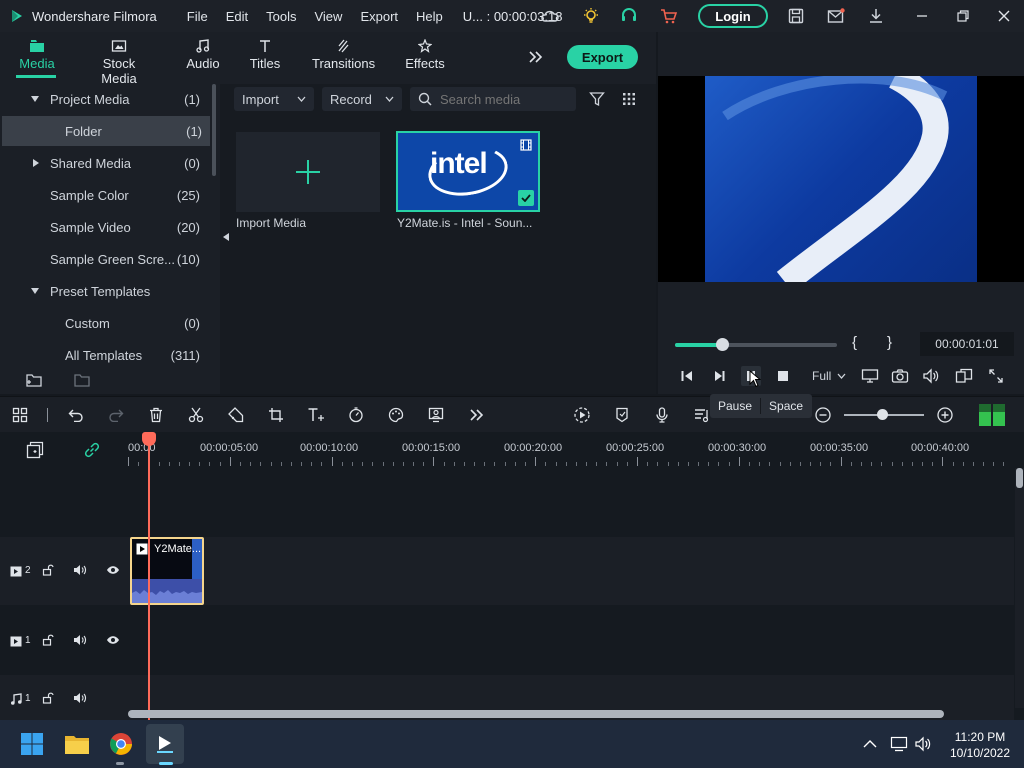 The height and width of the screenshot is (768, 1024). I want to click on stop-icon, so click(783, 376).